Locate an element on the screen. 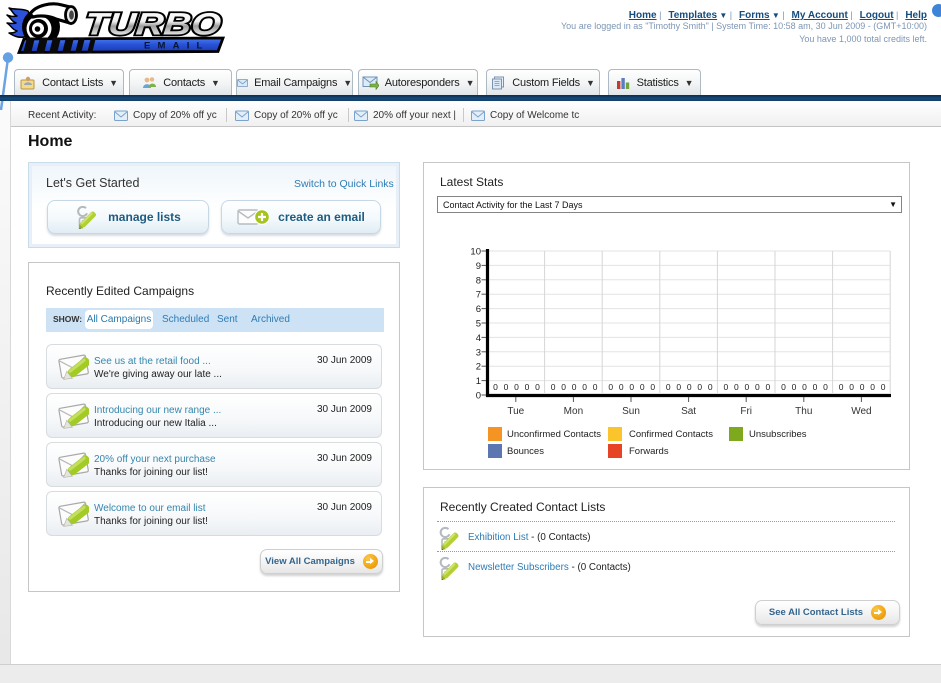 The height and width of the screenshot is (683, 941). svg-text: 4 is located at coordinates (478, 338).